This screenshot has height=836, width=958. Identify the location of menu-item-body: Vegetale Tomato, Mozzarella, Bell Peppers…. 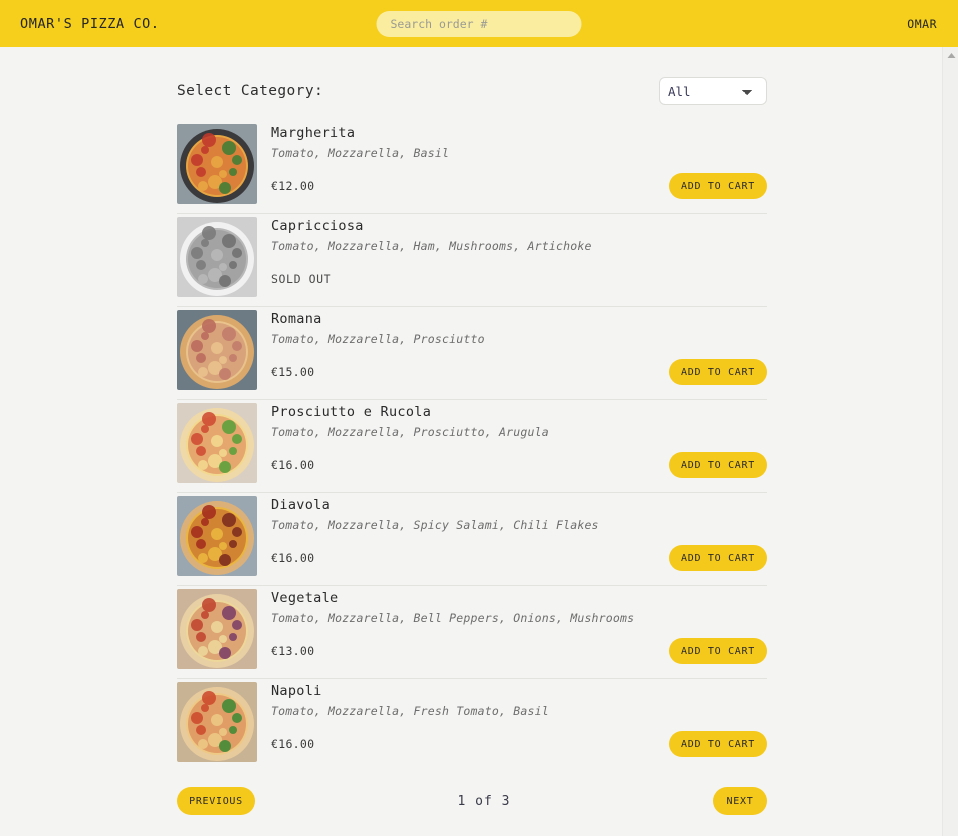
(512, 628).